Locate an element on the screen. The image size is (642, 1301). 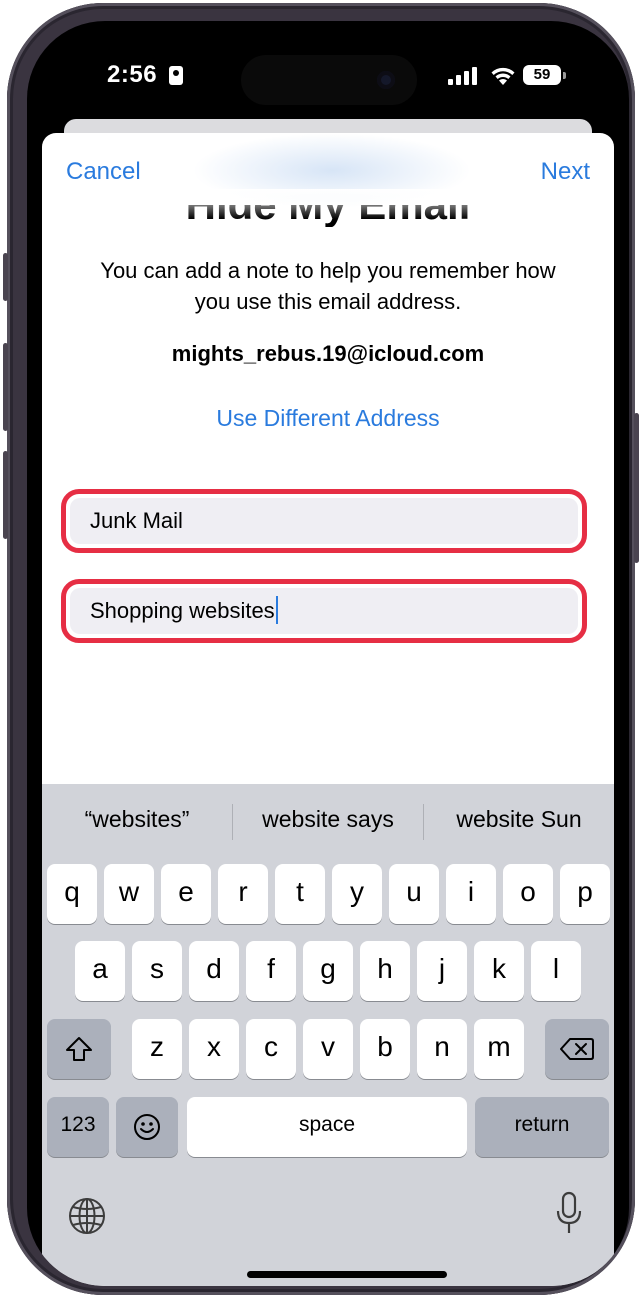
backspace-icon is located at coordinates (577, 1048).